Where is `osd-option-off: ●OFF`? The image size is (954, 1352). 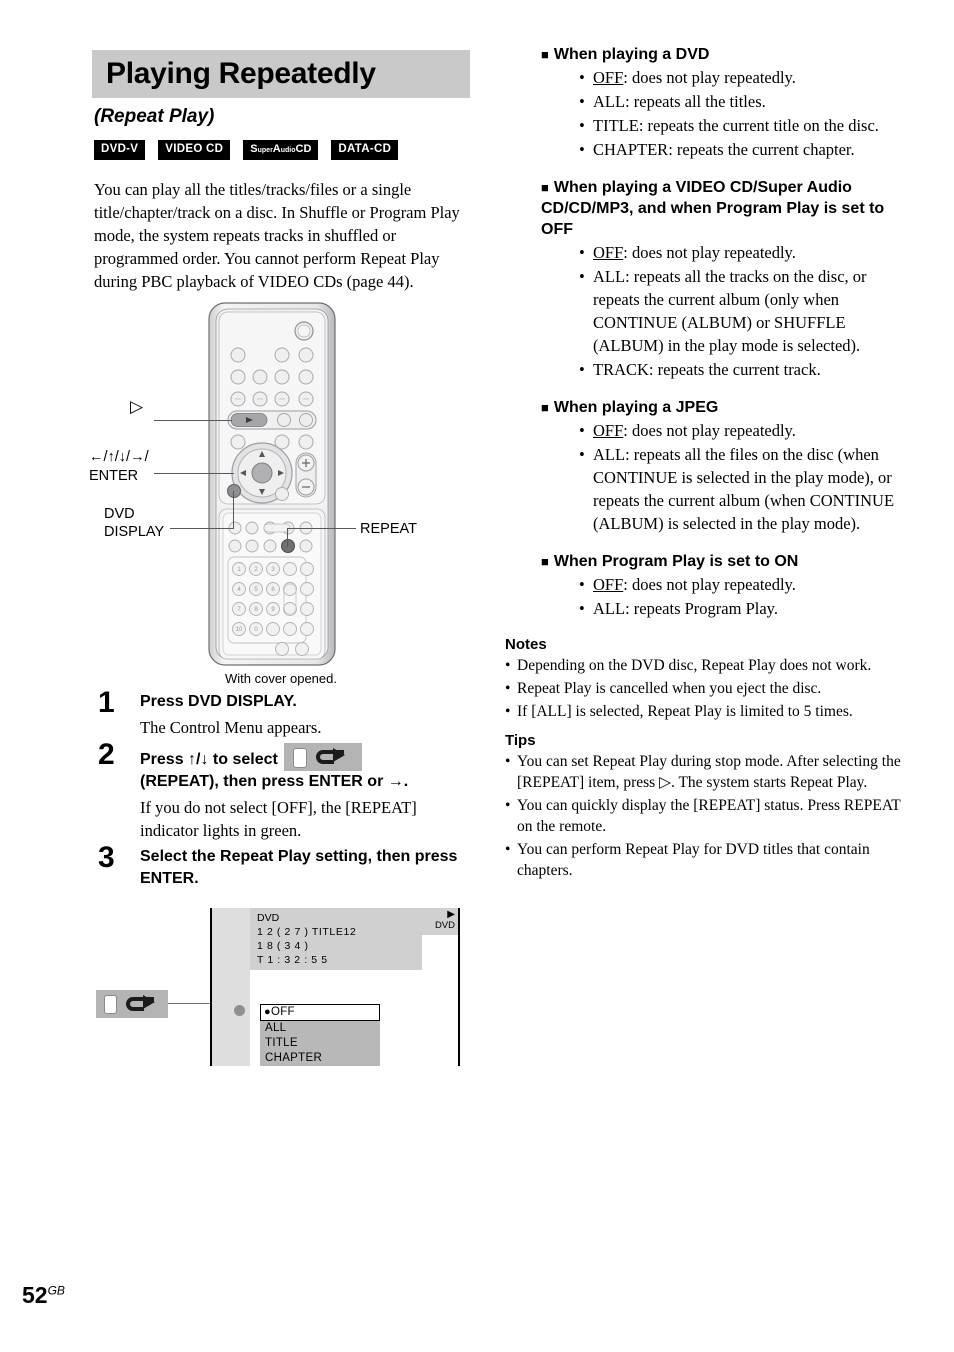 osd-option-off: ●OFF is located at coordinates (320, 1012).